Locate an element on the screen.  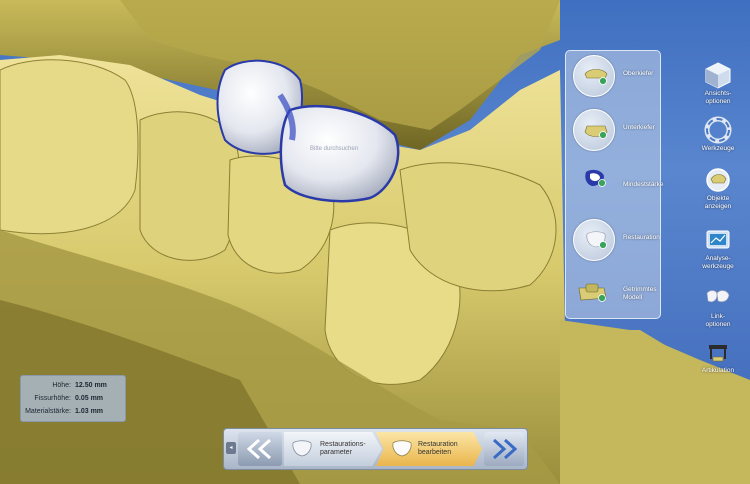
tool-label: Analyse- is located at coordinates (718, 258).